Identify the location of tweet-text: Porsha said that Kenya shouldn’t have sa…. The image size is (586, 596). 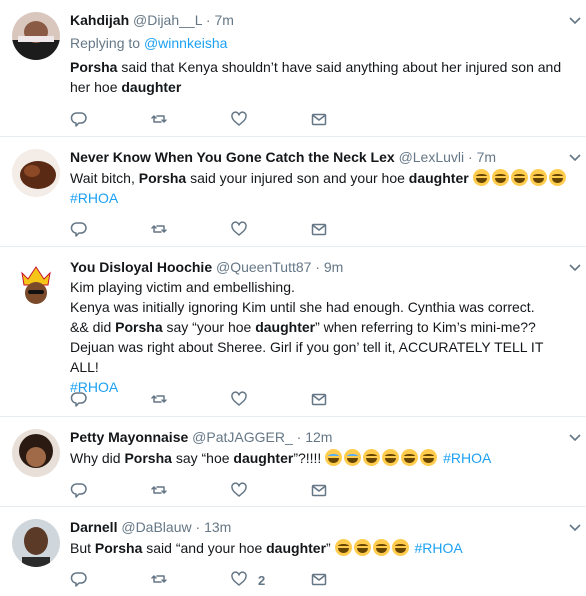
(320, 77).